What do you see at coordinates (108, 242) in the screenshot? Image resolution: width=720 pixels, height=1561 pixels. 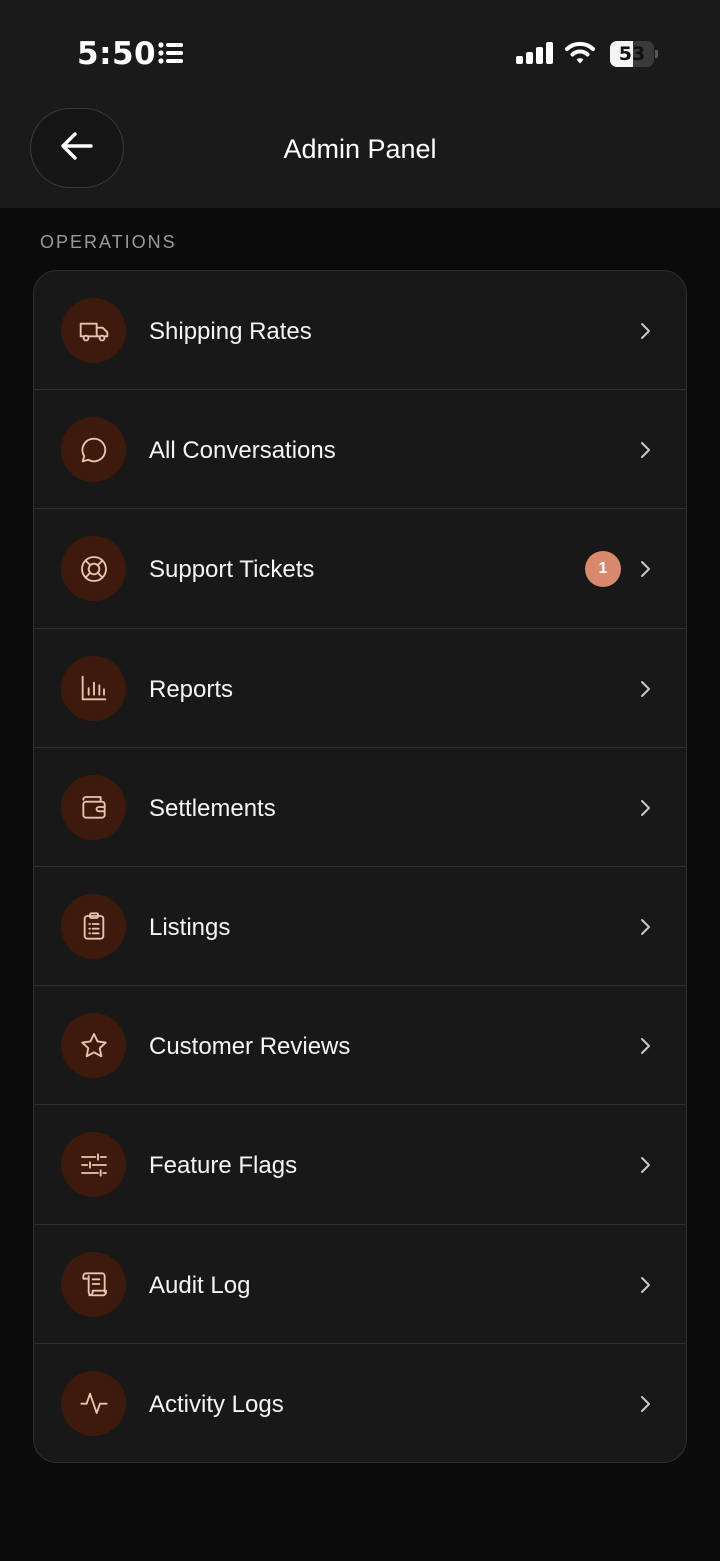 I see `section-label: OPERATIONS` at bounding box center [108, 242].